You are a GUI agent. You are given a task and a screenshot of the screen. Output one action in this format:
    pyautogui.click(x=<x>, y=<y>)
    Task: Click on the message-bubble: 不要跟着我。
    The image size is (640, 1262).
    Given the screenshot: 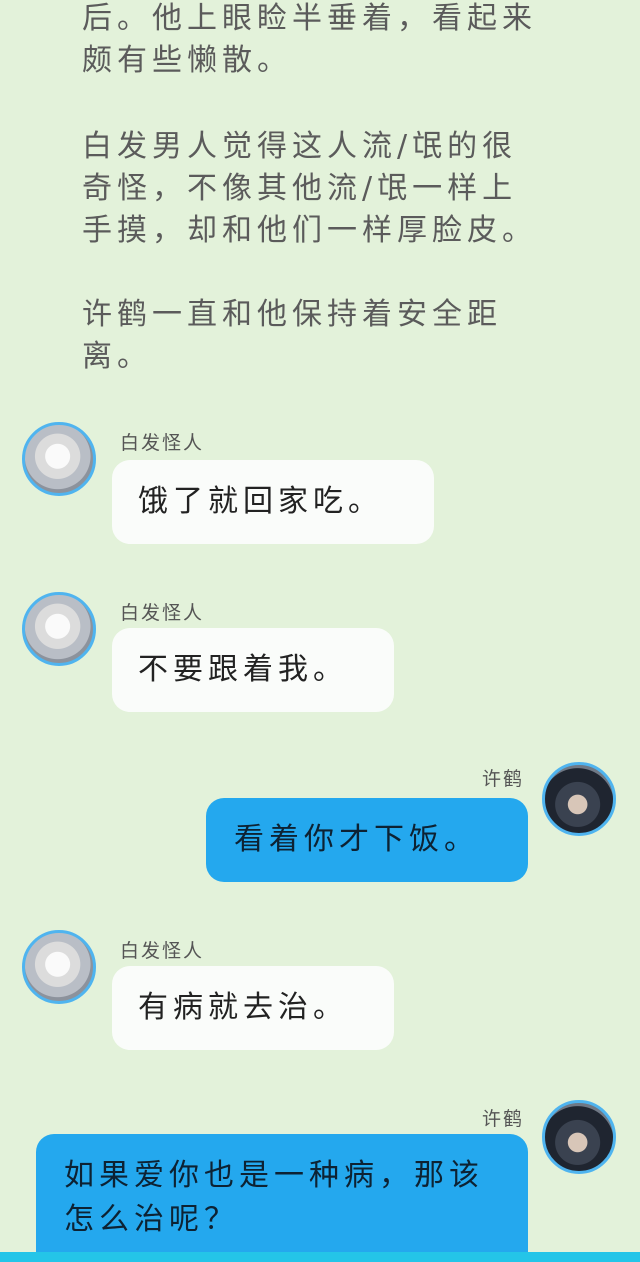 What is the action you would take?
    pyautogui.click(x=253, y=670)
    